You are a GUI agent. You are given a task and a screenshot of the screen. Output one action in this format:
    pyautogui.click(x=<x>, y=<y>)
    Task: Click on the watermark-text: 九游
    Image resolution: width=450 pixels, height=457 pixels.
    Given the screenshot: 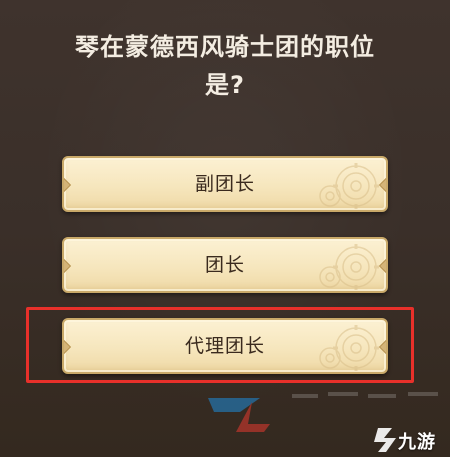 What is the action you would take?
    pyautogui.click(x=417, y=442)
    